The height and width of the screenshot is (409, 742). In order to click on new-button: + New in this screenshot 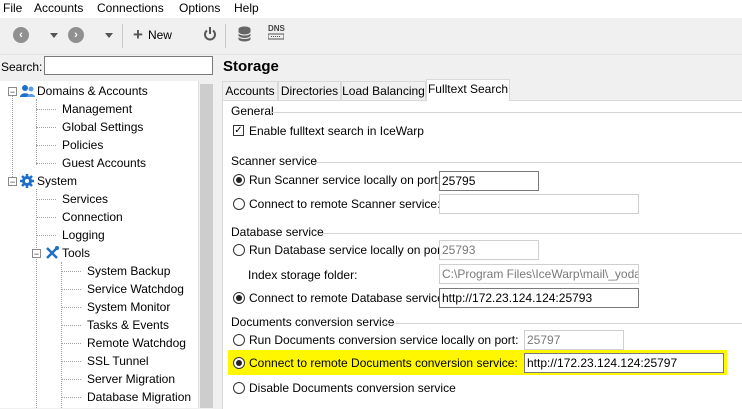, I will do `click(152, 34)`.